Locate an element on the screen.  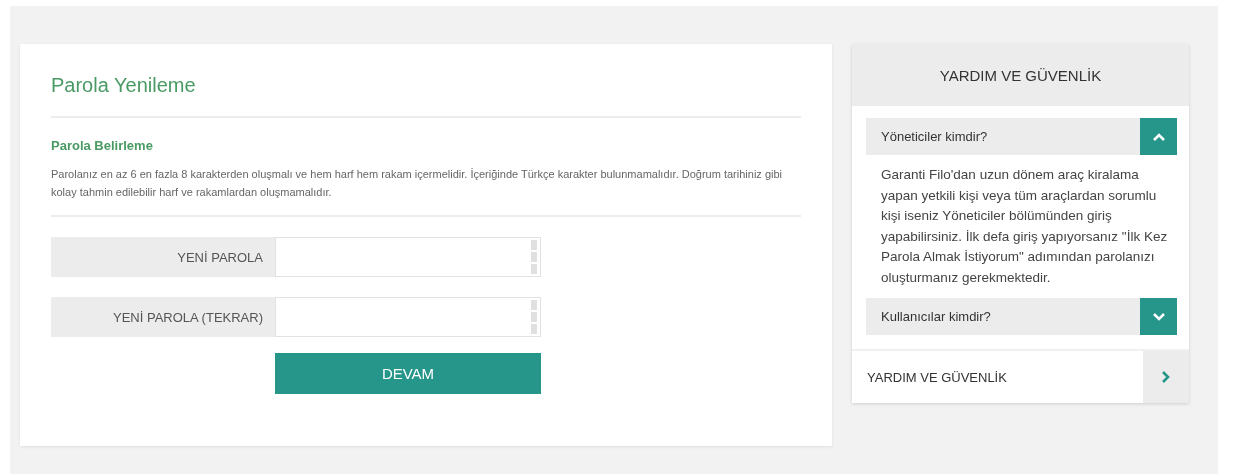
description-text: Parolanız en az 6 en fazla 8 karakterden oluşmalı ve hem harf hem rakam içermelidir. İçeriğinde Türkçe karakter bulunmamalıdır. Doğrum tarihiniz gibi kolay tahmin edilebilir harf ve rakamlardan oluşmamalıdır. is located at coordinates (417, 183).